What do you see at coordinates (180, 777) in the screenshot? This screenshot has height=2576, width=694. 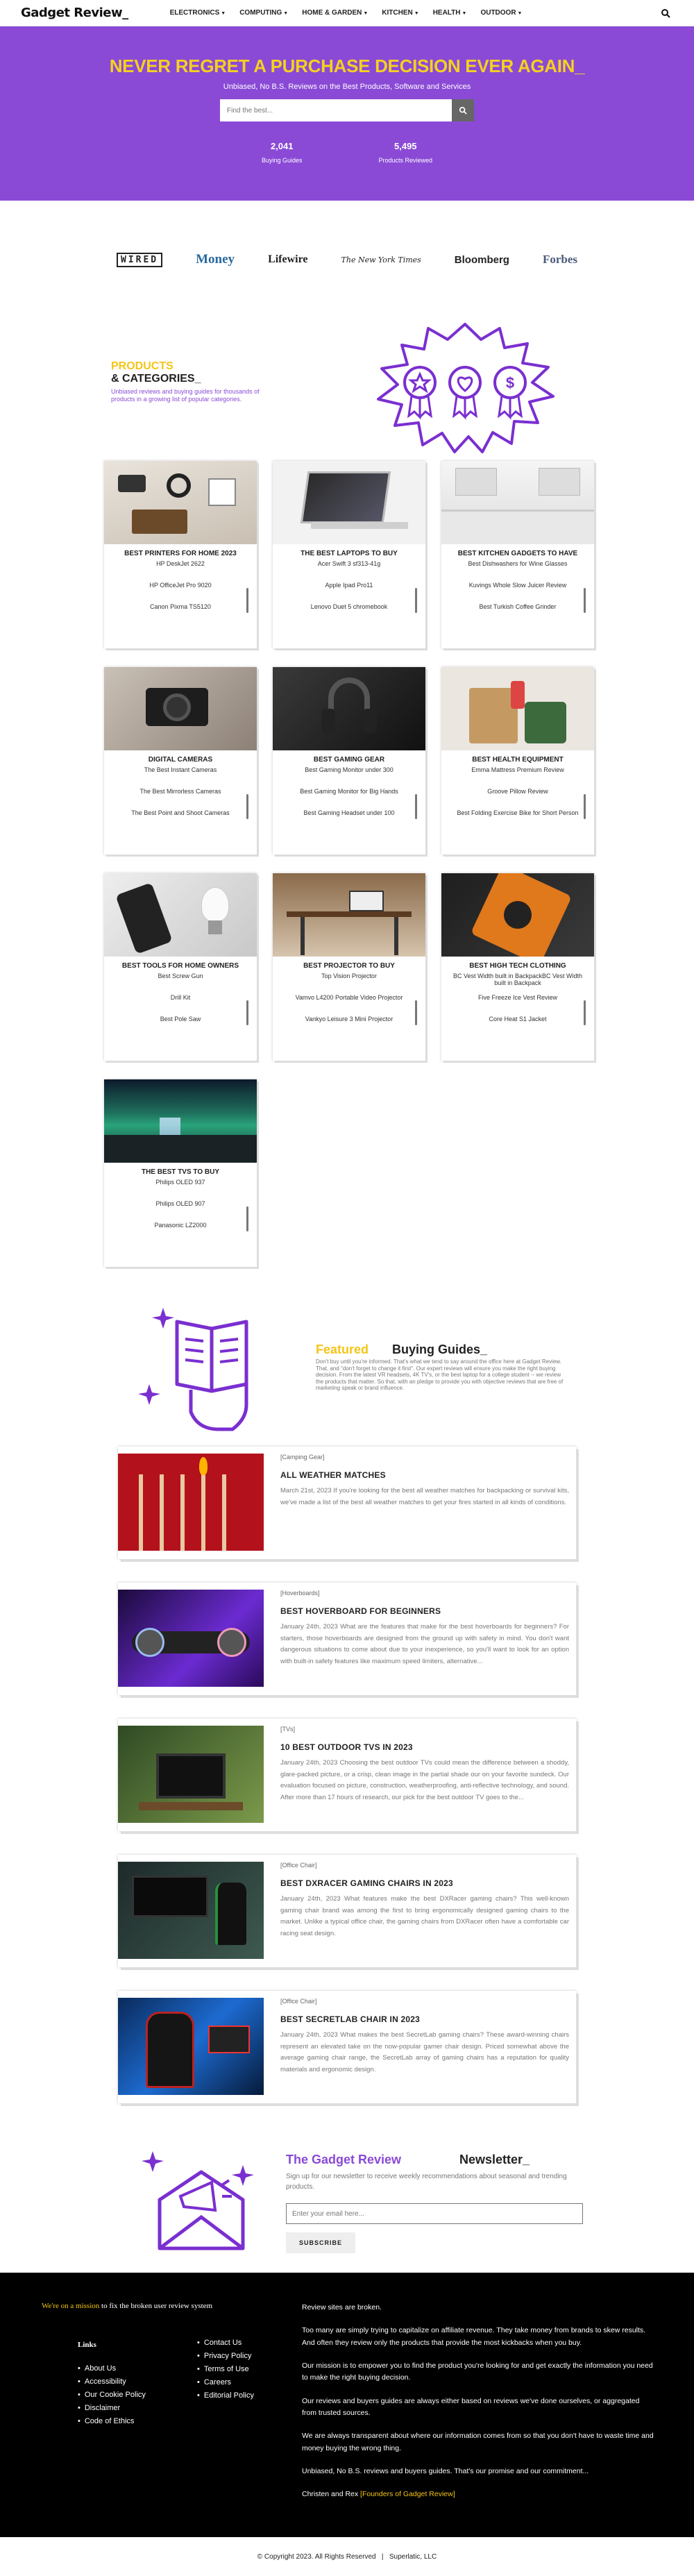 I see `card-link: The Best Instant Cameras` at bounding box center [180, 777].